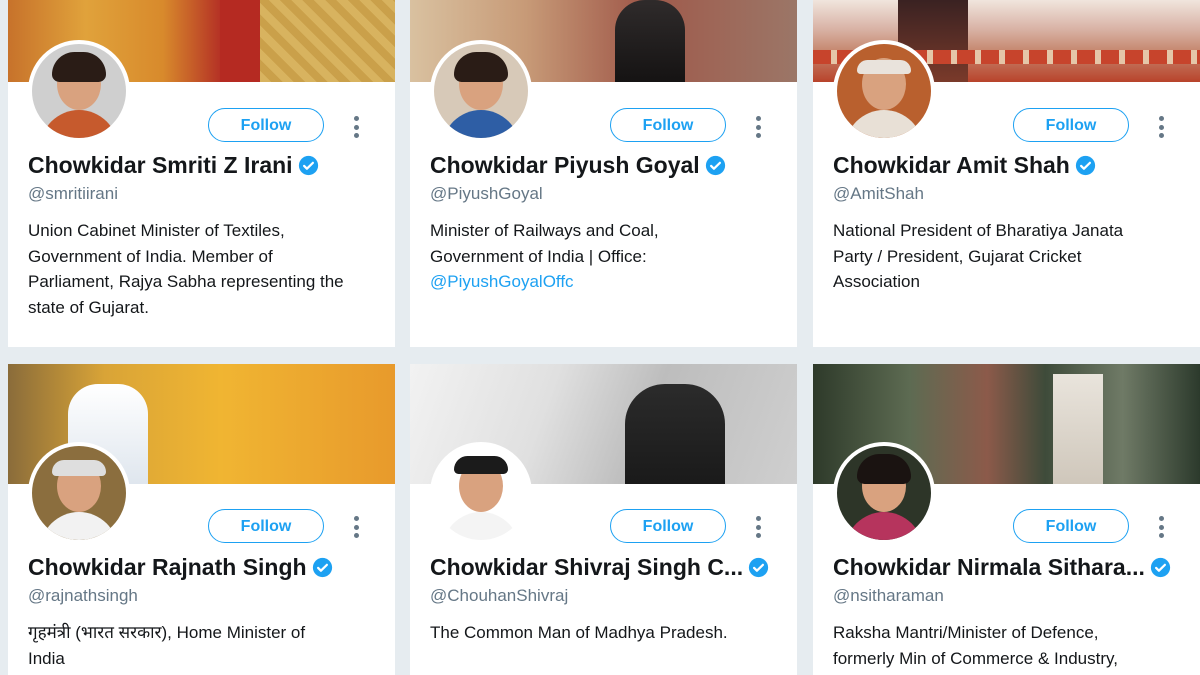 The width and height of the screenshot is (1200, 675). I want to click on bio-line: National President of Bharatiya Janata, so click(978, 230).